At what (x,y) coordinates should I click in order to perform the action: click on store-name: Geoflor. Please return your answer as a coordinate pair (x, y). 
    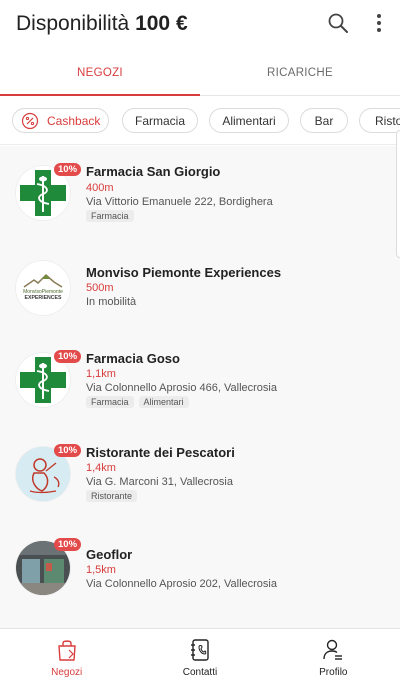
    Looking at the image, I should click on (109, 554).